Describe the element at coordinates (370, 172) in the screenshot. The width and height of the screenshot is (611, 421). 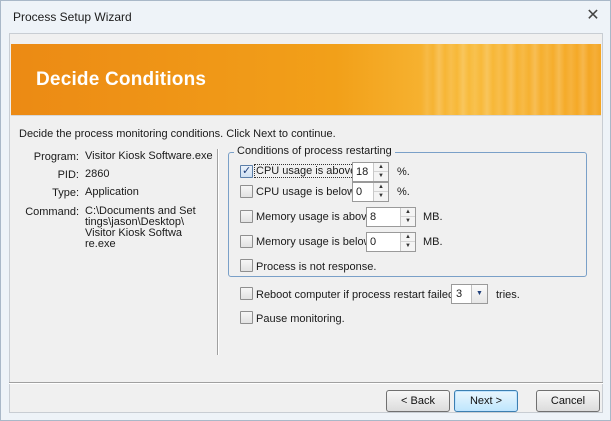
I see `cpu-above-spinner: 18 ▲ ▼` at that location.